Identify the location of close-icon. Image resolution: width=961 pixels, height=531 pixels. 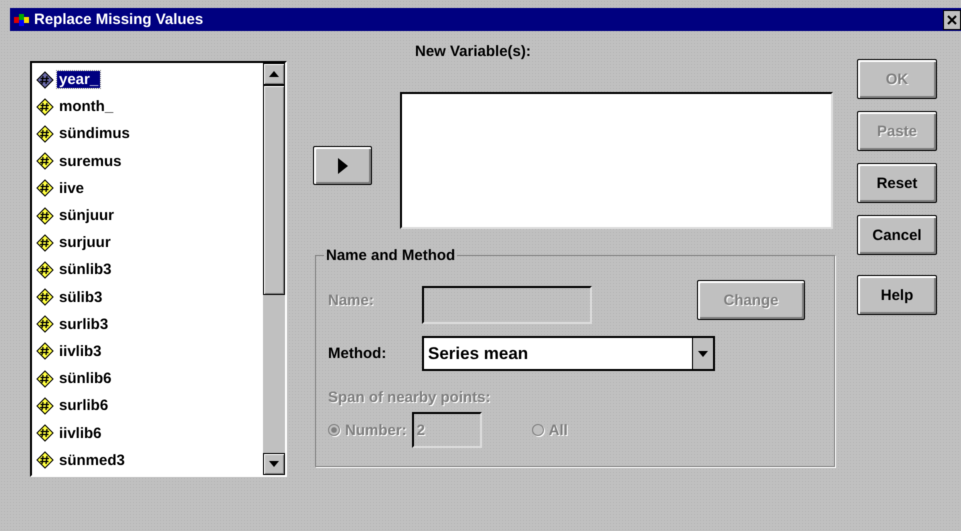
(952, 19).